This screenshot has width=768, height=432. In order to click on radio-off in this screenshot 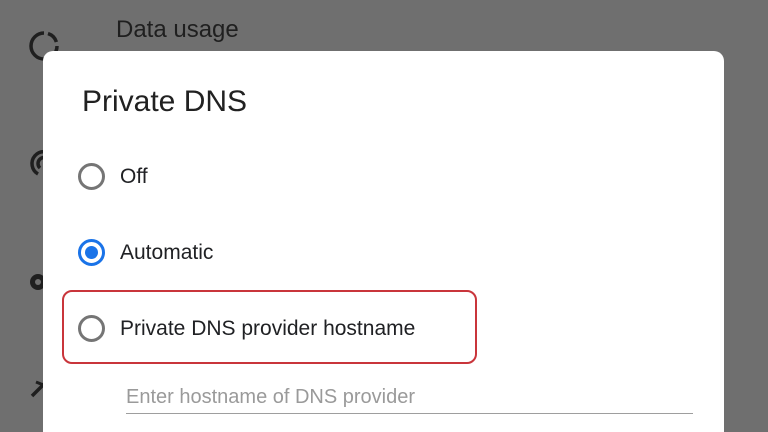, I will do `click(91, 176)`.